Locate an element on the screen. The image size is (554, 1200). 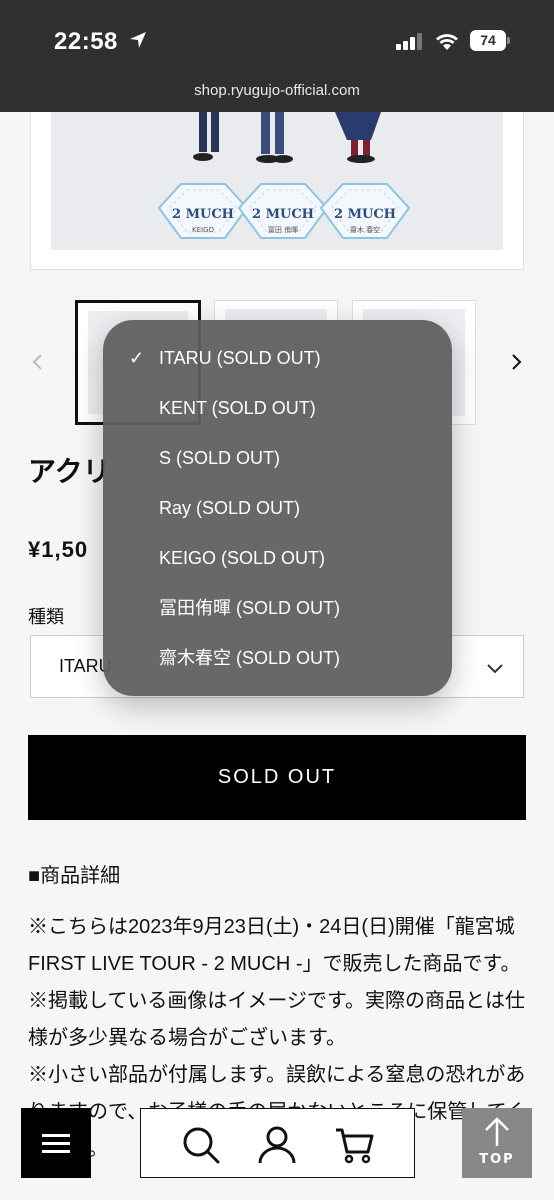
dropdown-option-ray: Ray (SOLD OUT) is located at coordinates (277, 508).